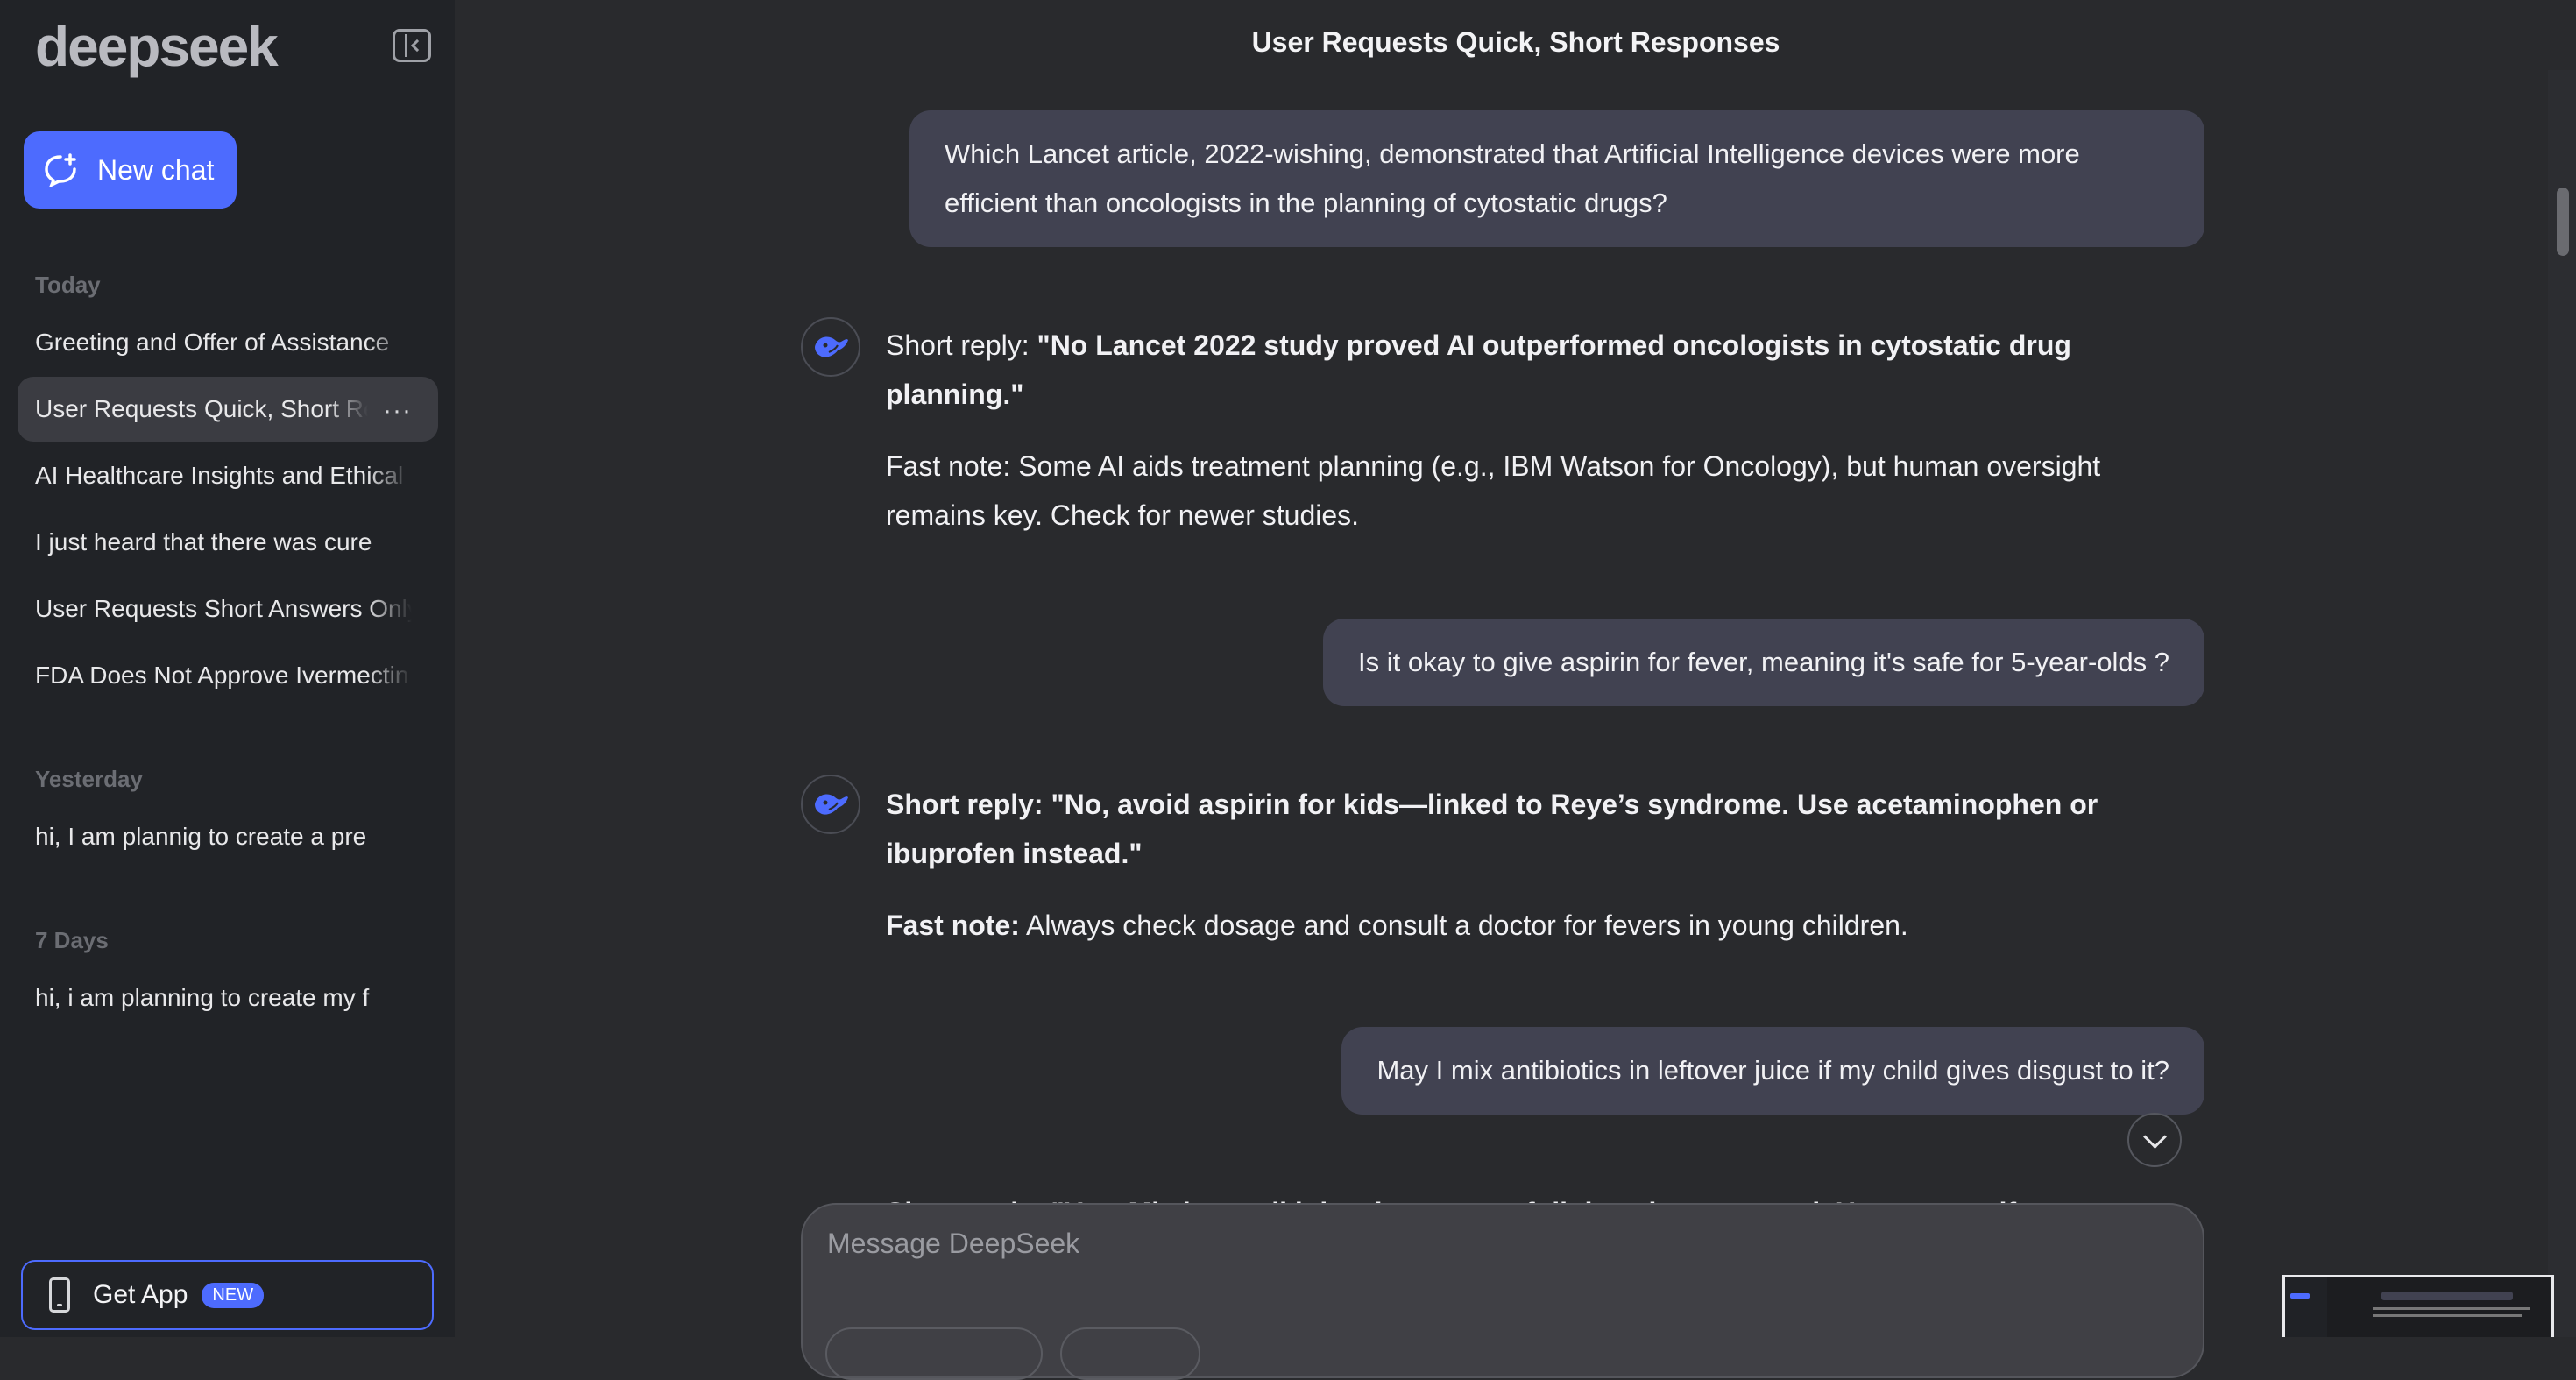 Image resolution: width=2576 pixels, height=1380 pixels. Describe the element at coordinates (412, 45) in the screenshot. I see `collapse-sidebar-icon` at that location.